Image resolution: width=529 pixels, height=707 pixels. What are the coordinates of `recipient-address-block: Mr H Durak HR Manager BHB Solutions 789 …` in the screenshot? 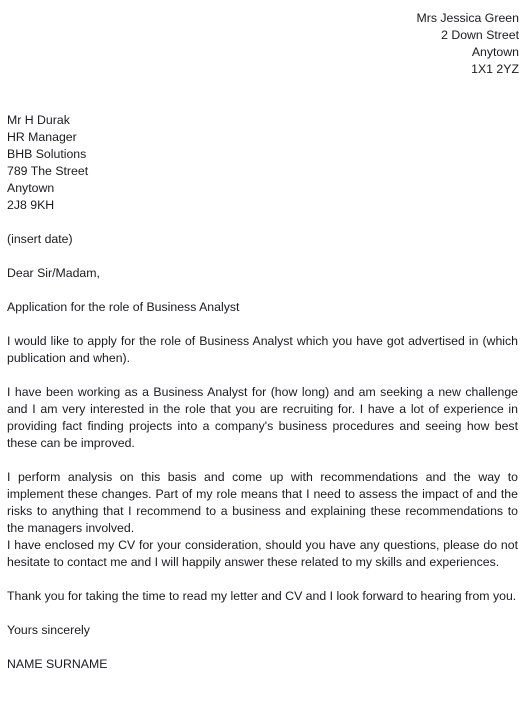 It's located at (263, 163).